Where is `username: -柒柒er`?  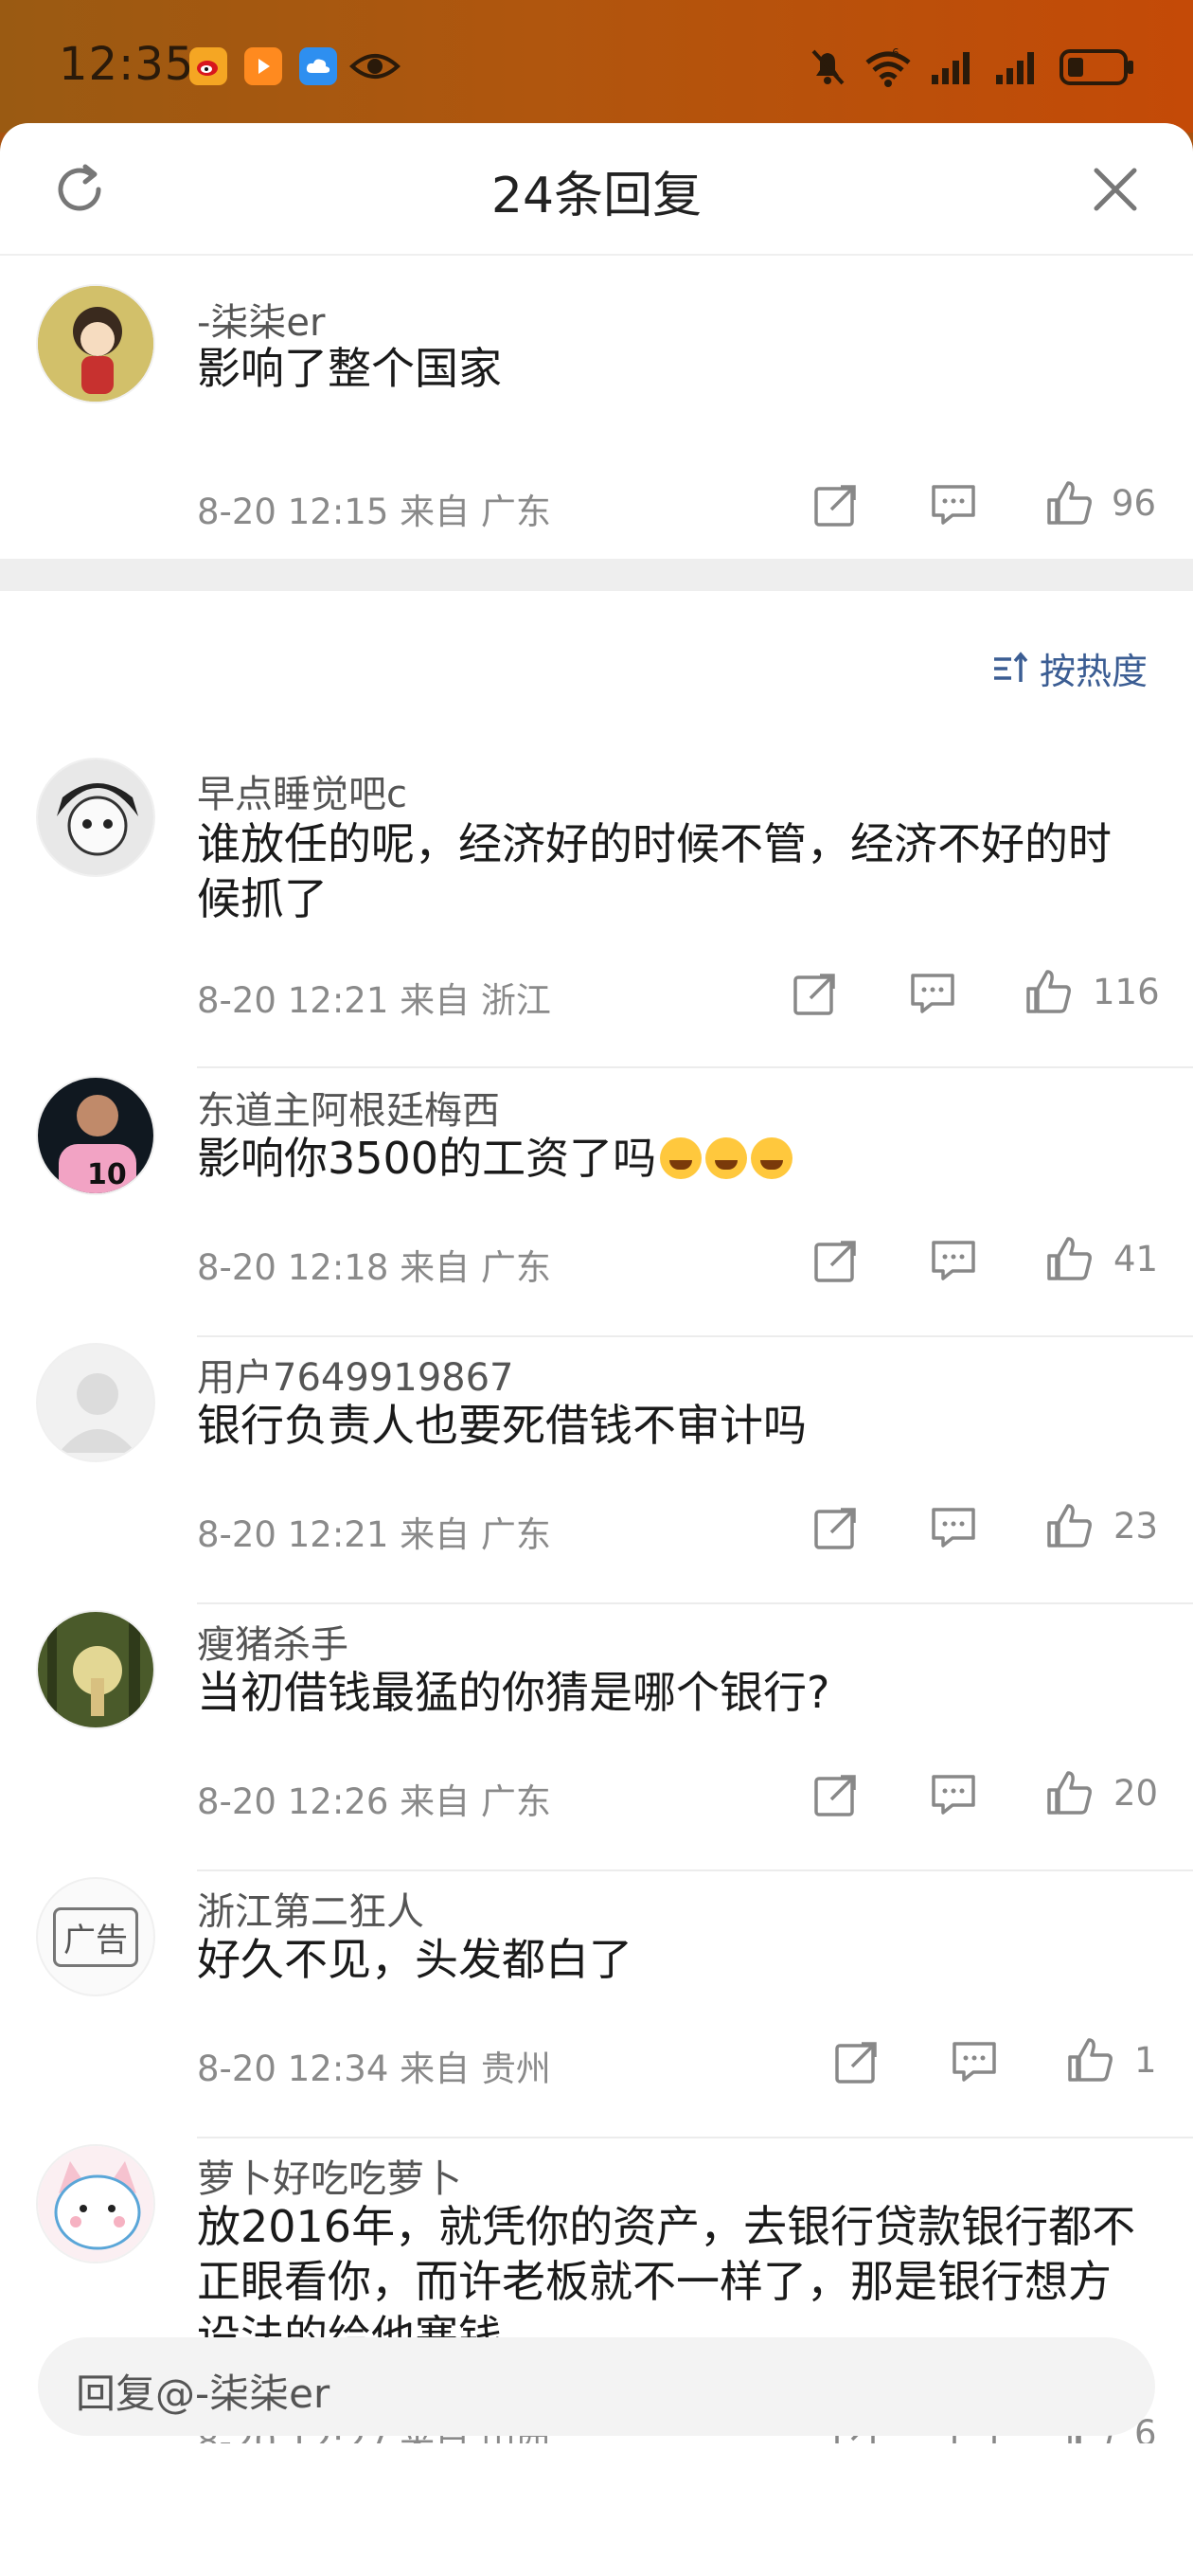
username: -柒柒er is located at coordinates (261, 319).